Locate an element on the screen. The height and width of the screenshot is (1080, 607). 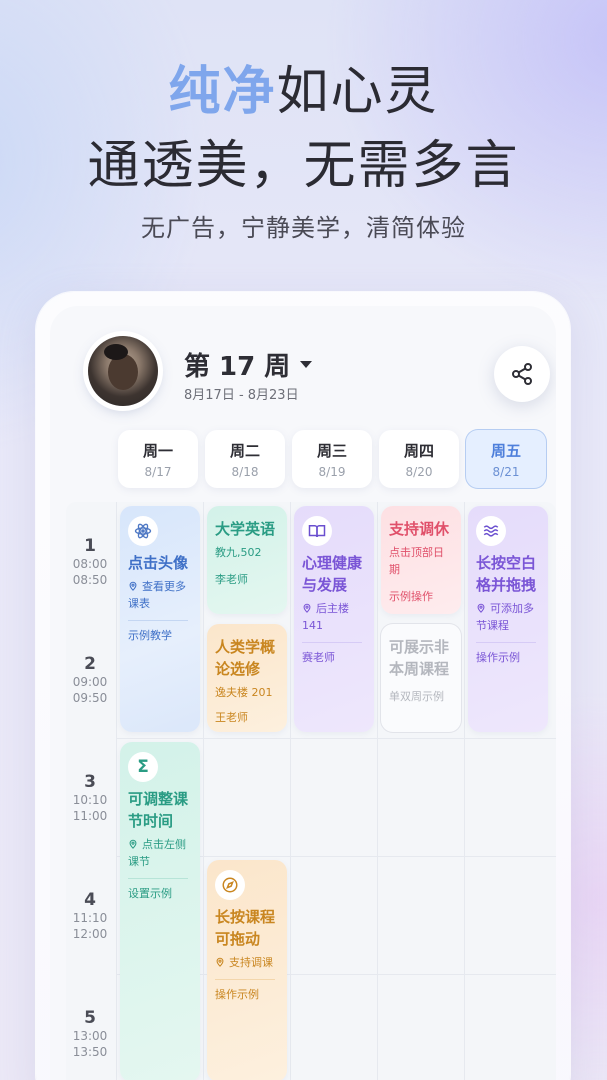
day-date: 8/17 is located at coordinates (158, 472).